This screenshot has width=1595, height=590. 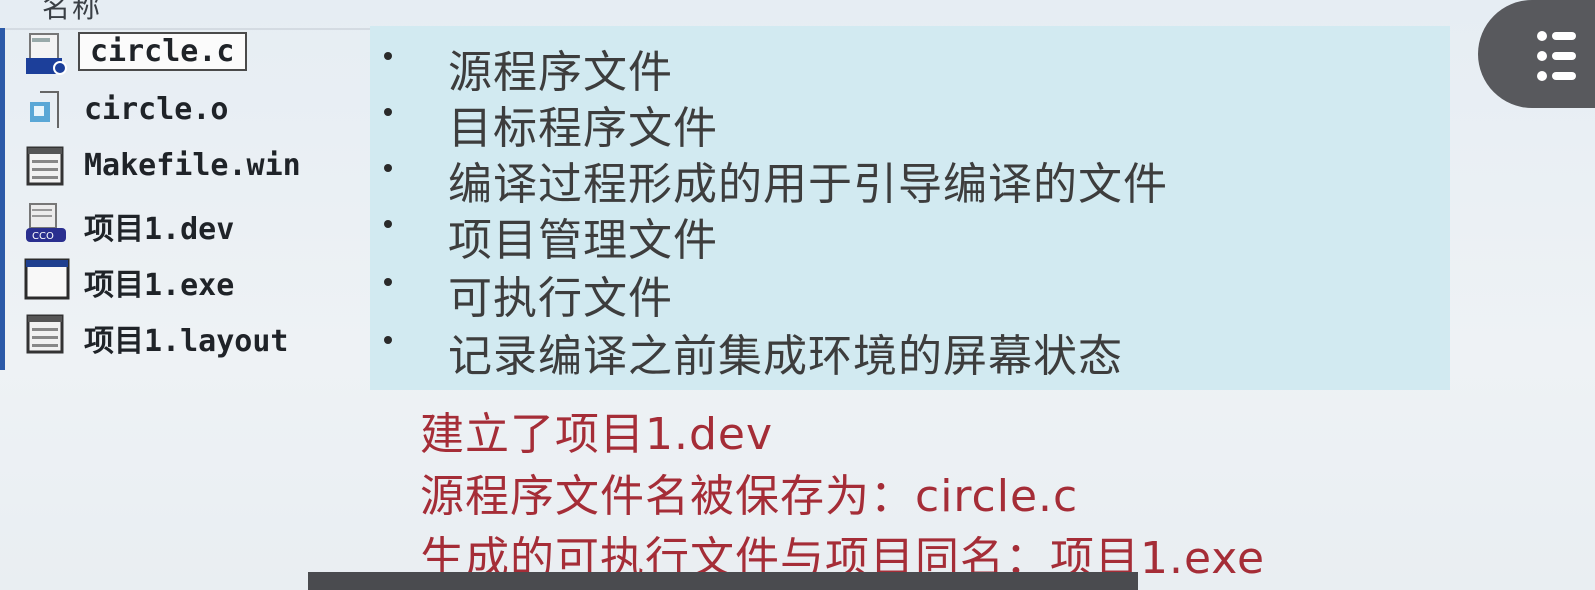 What do you see at coordinates (162, 51) in the screenshot?
I see `file-name: circle.c` at bounding box center [162, 51].